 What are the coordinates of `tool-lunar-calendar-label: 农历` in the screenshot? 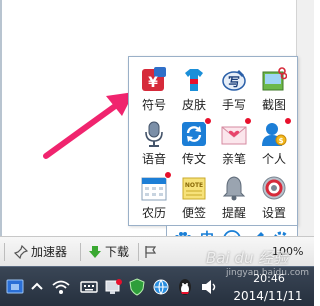 It's located at (153, 213).